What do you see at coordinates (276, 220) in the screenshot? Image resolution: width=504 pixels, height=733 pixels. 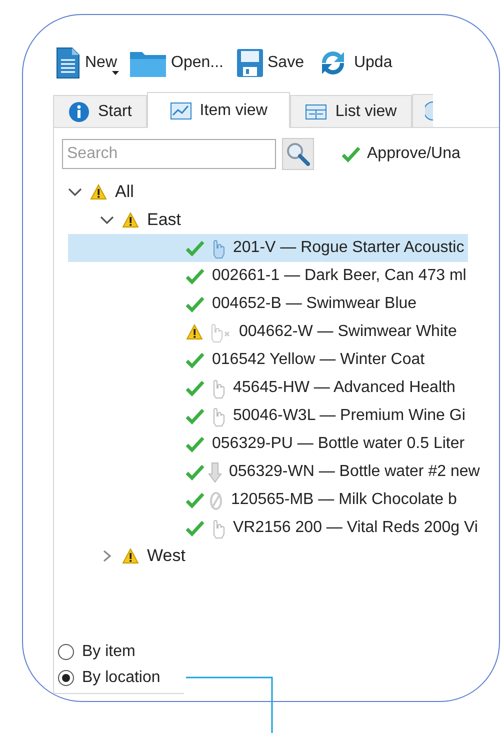 I see `tree-item: East` at bounding box center [276, 220].